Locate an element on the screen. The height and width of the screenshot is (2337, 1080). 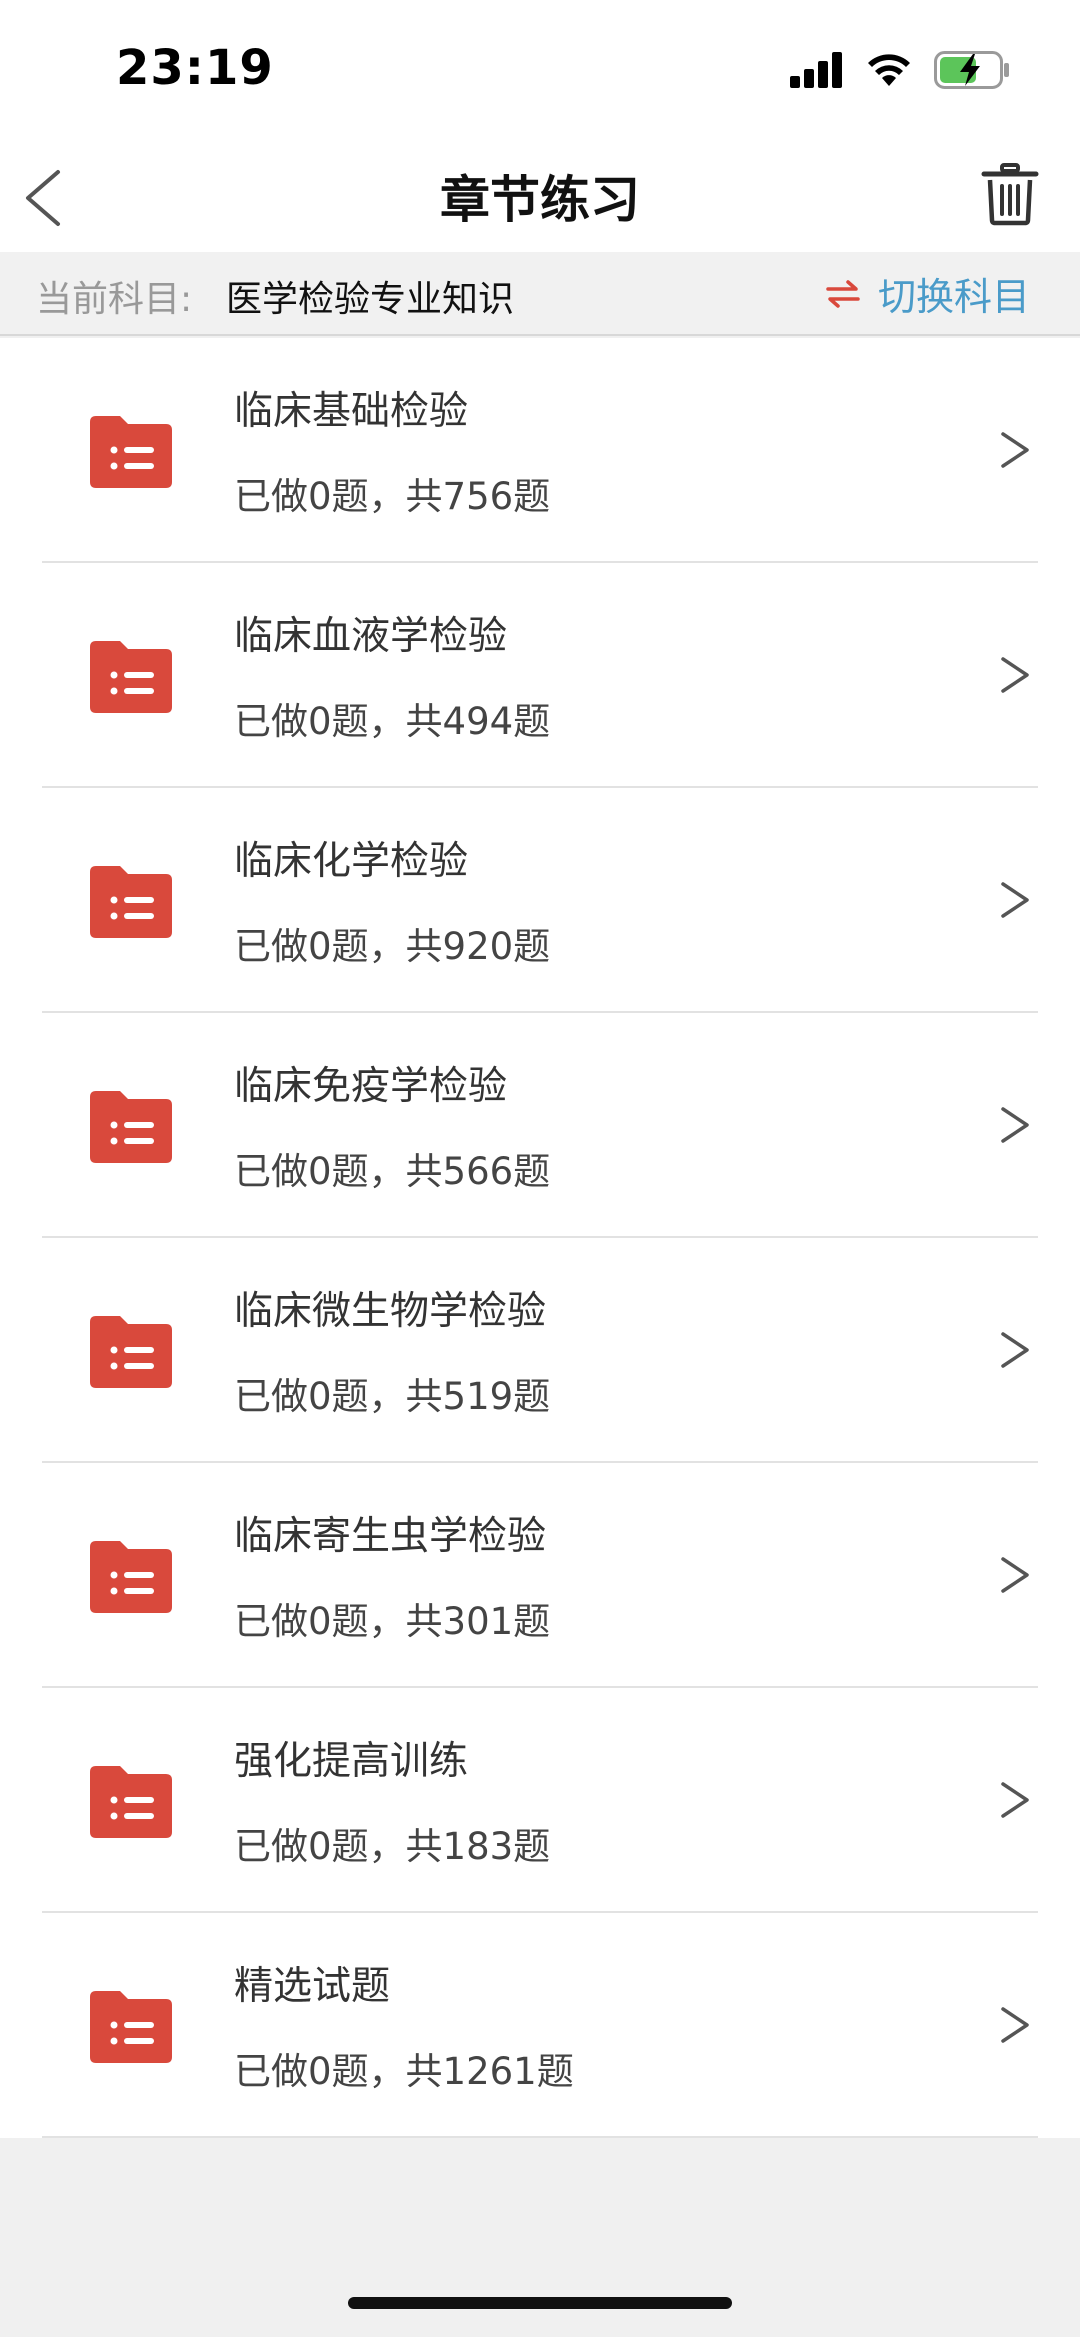
chapter-title: 强化提高训练 is located at coordinates (351, 1761).